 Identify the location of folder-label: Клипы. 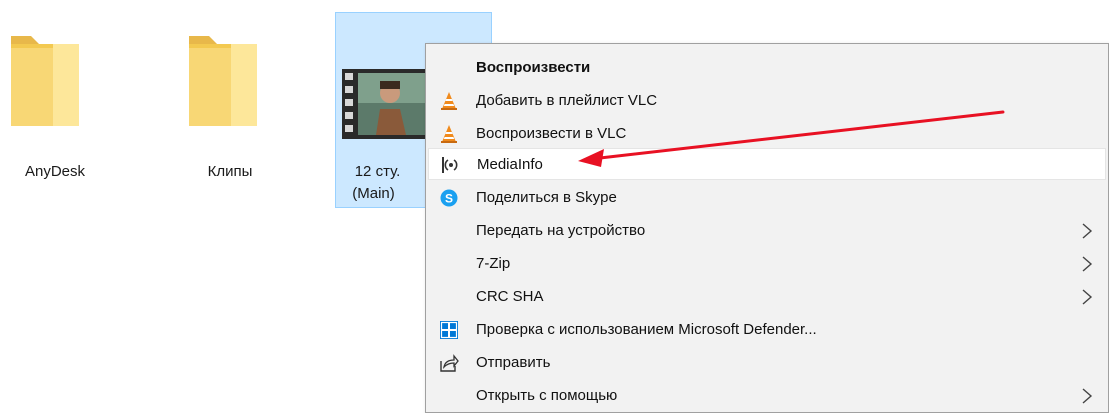
(230, 171).